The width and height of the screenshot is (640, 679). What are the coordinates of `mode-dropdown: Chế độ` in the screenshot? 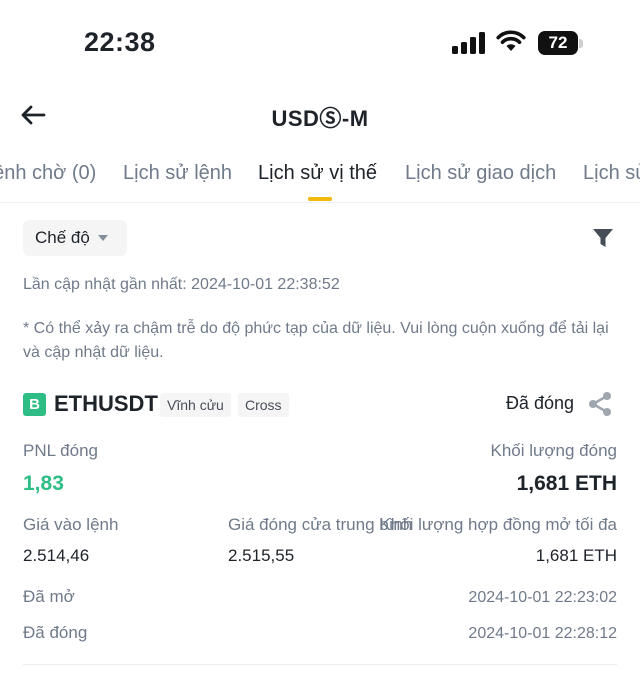 It's located at (75, 238).